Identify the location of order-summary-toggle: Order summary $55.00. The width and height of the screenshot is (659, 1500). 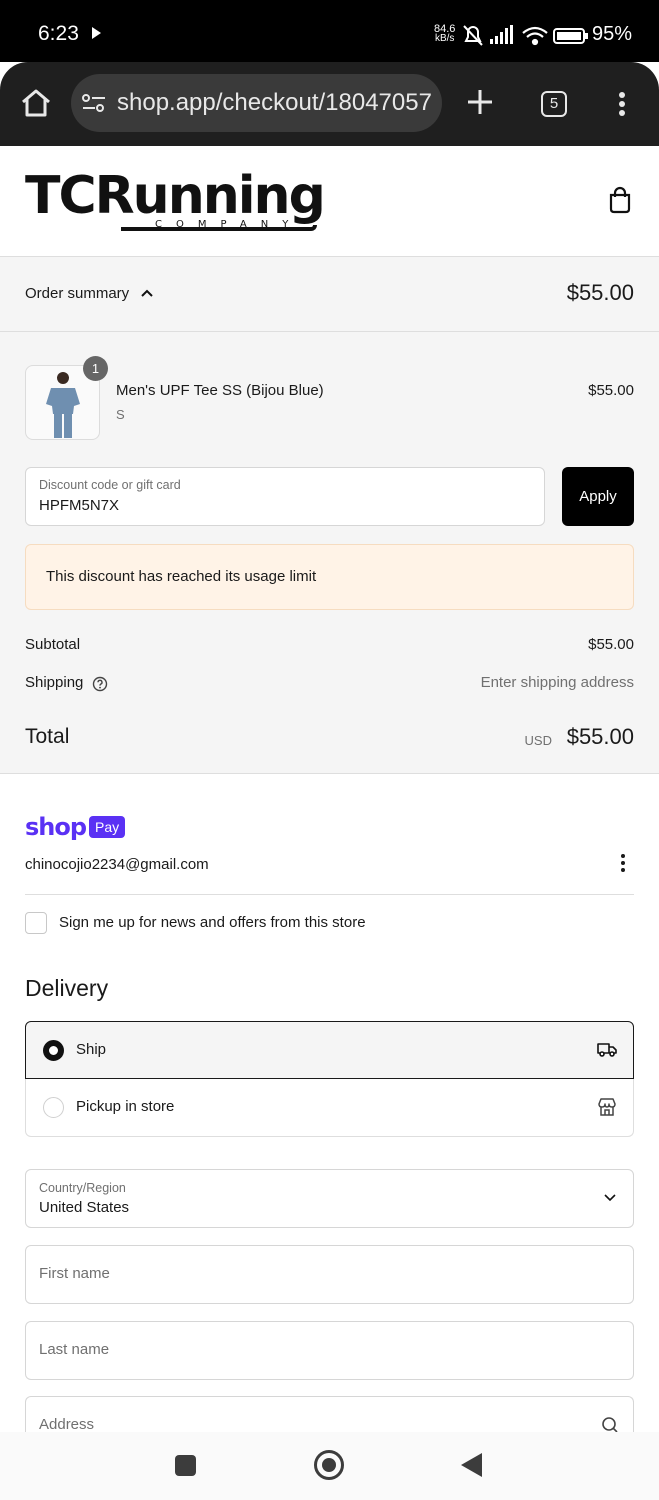
(329, 294).